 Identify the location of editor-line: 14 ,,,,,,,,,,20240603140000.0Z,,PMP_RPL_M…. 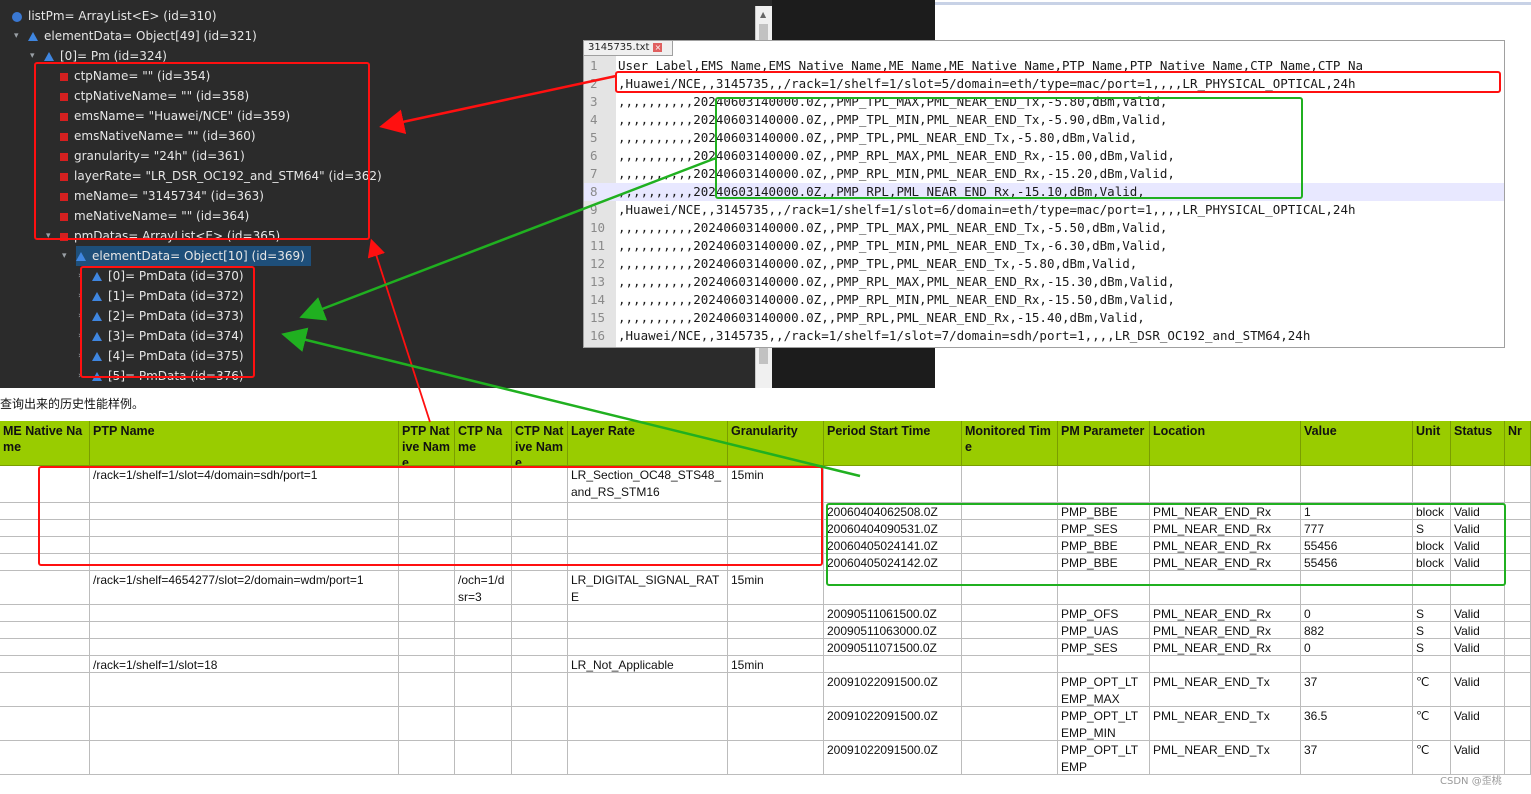
(1044, 300).